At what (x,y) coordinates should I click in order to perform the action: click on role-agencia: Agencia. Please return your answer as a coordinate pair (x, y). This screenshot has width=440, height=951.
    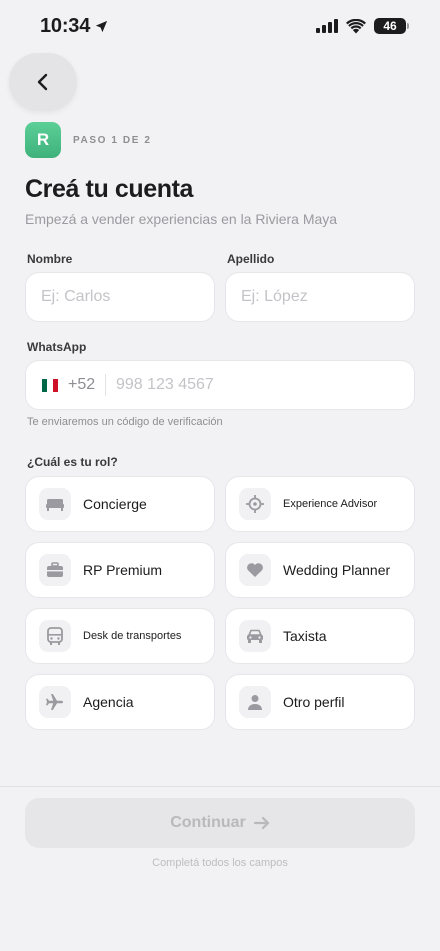
    Looking at the image, I should click on (120, 702).